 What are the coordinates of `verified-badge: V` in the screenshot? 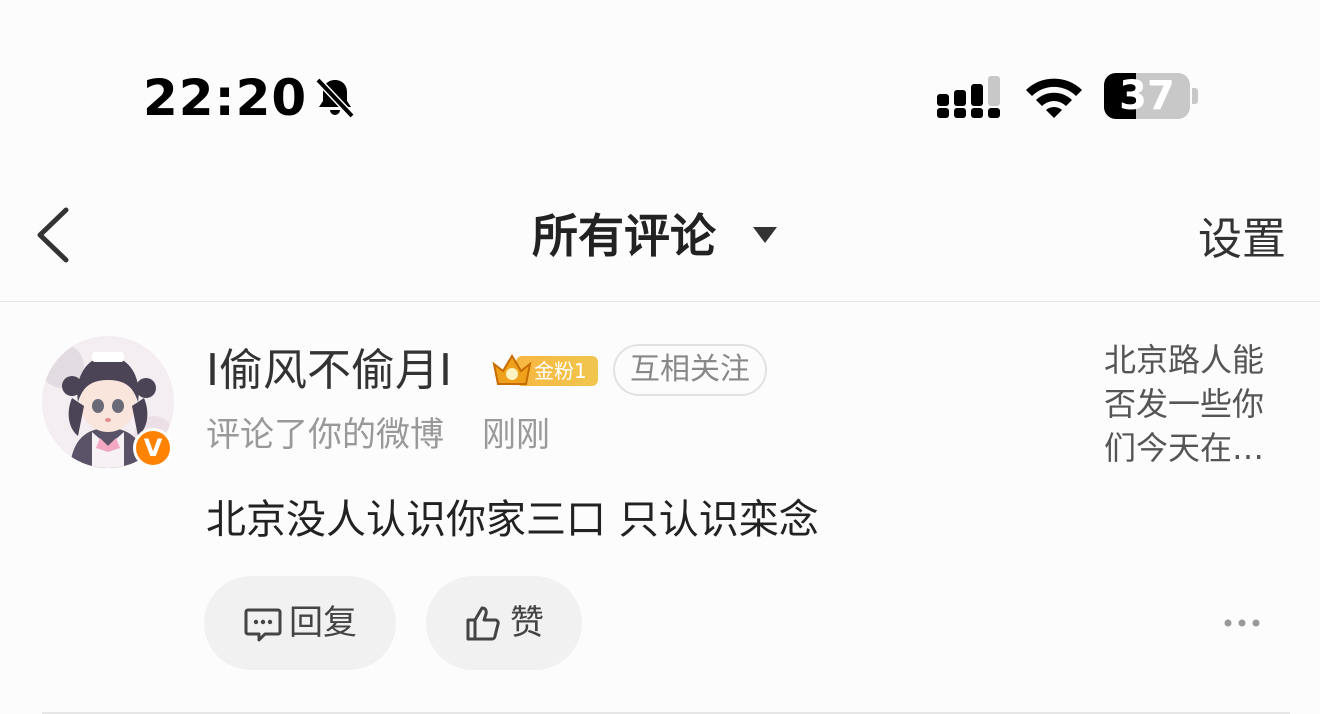 It's located at (153, 448).